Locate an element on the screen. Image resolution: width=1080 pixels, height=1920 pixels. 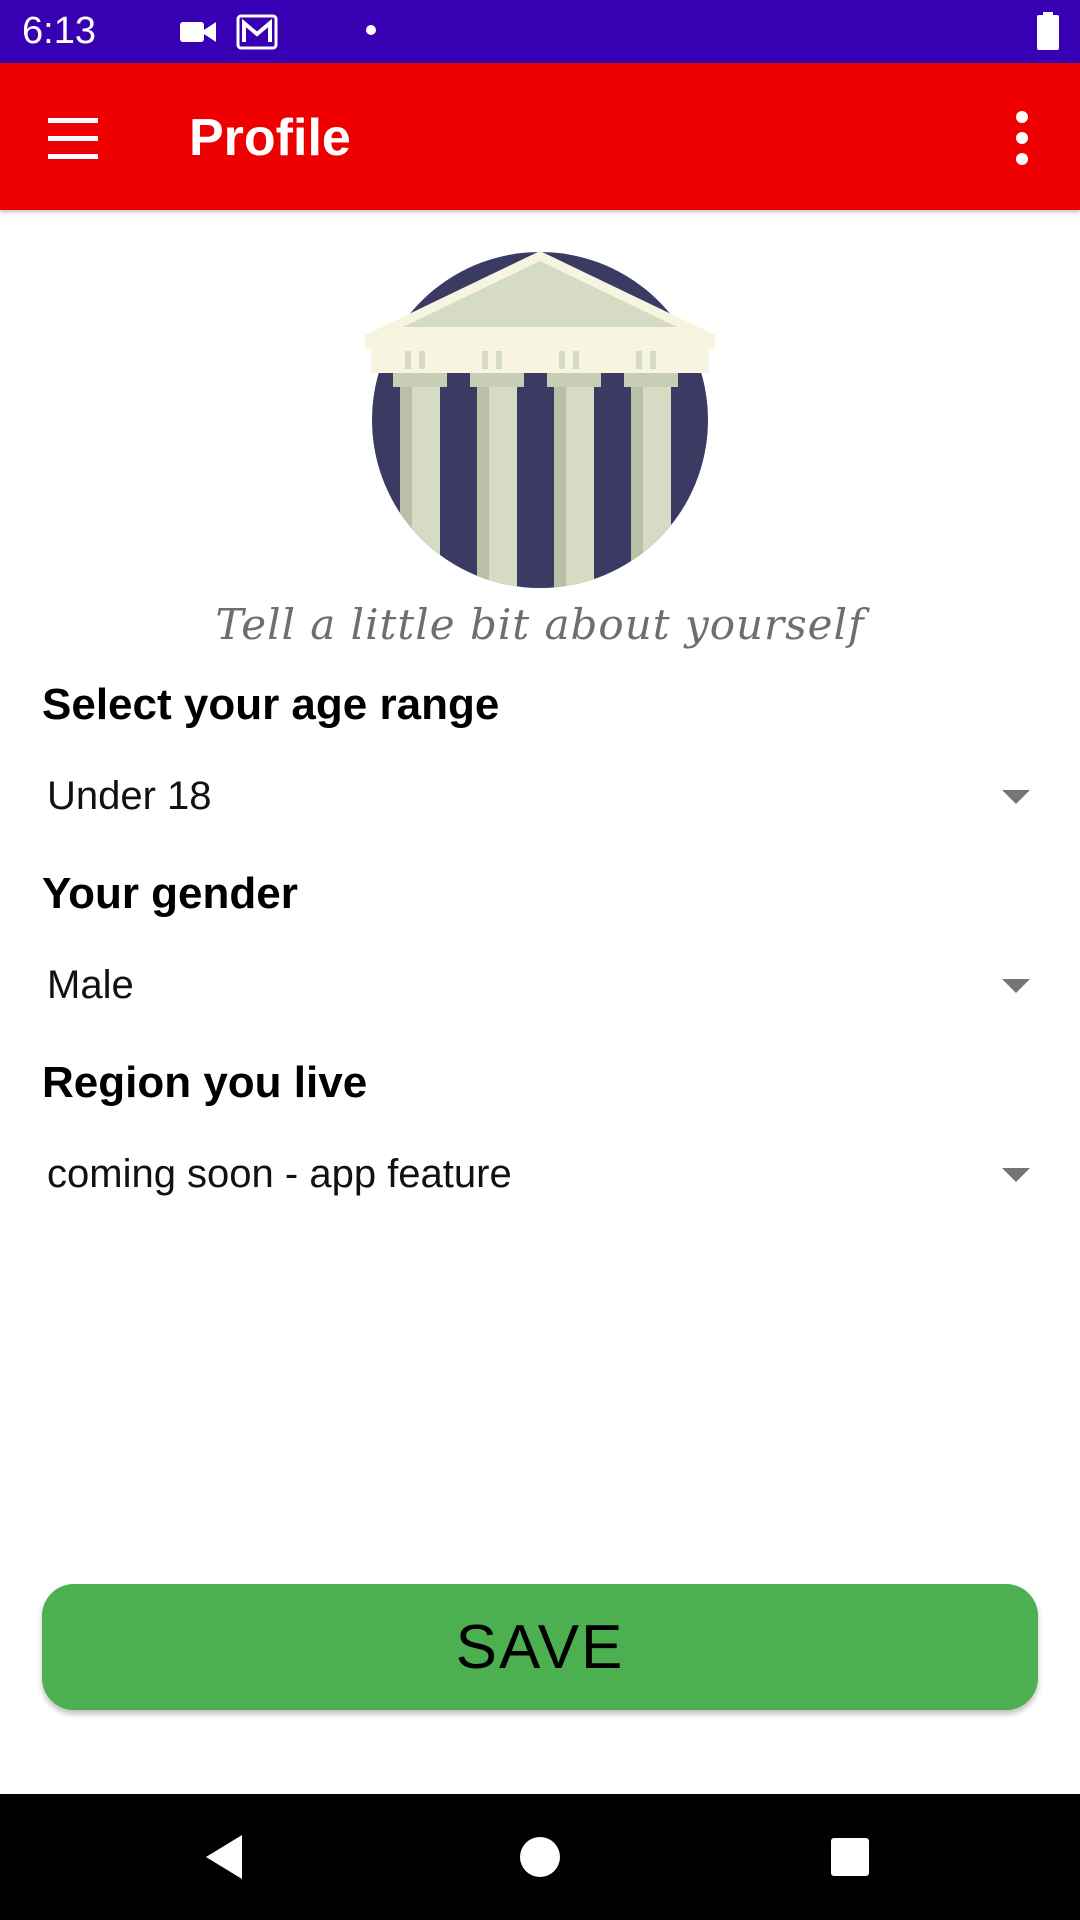
hamburger-menu-icon is located at coordinates (73, 138).